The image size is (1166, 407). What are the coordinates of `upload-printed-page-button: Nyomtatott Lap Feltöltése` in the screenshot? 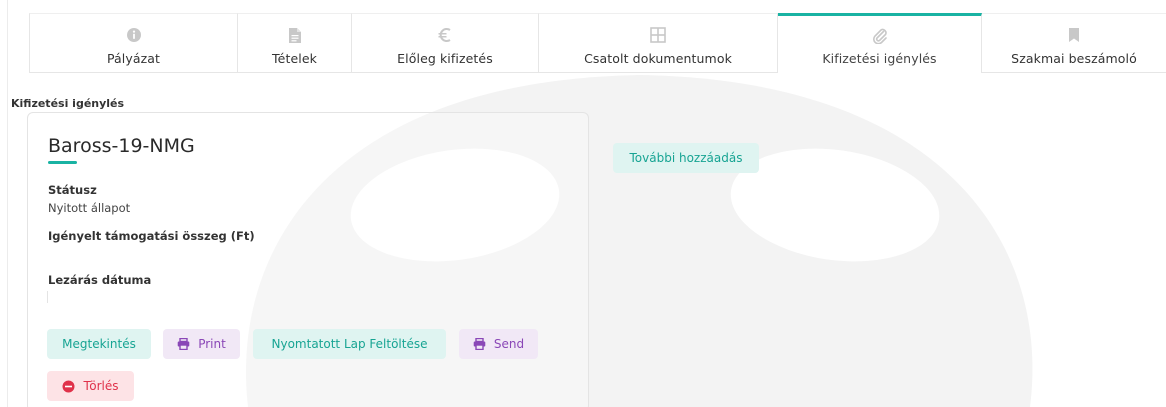 It's located at (349, 344).